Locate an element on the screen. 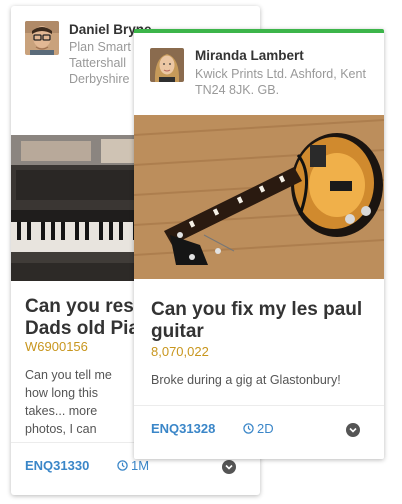 This screenshot has width=402, height=504. enquiry-age: 1M is located at coordinates (133, 465).